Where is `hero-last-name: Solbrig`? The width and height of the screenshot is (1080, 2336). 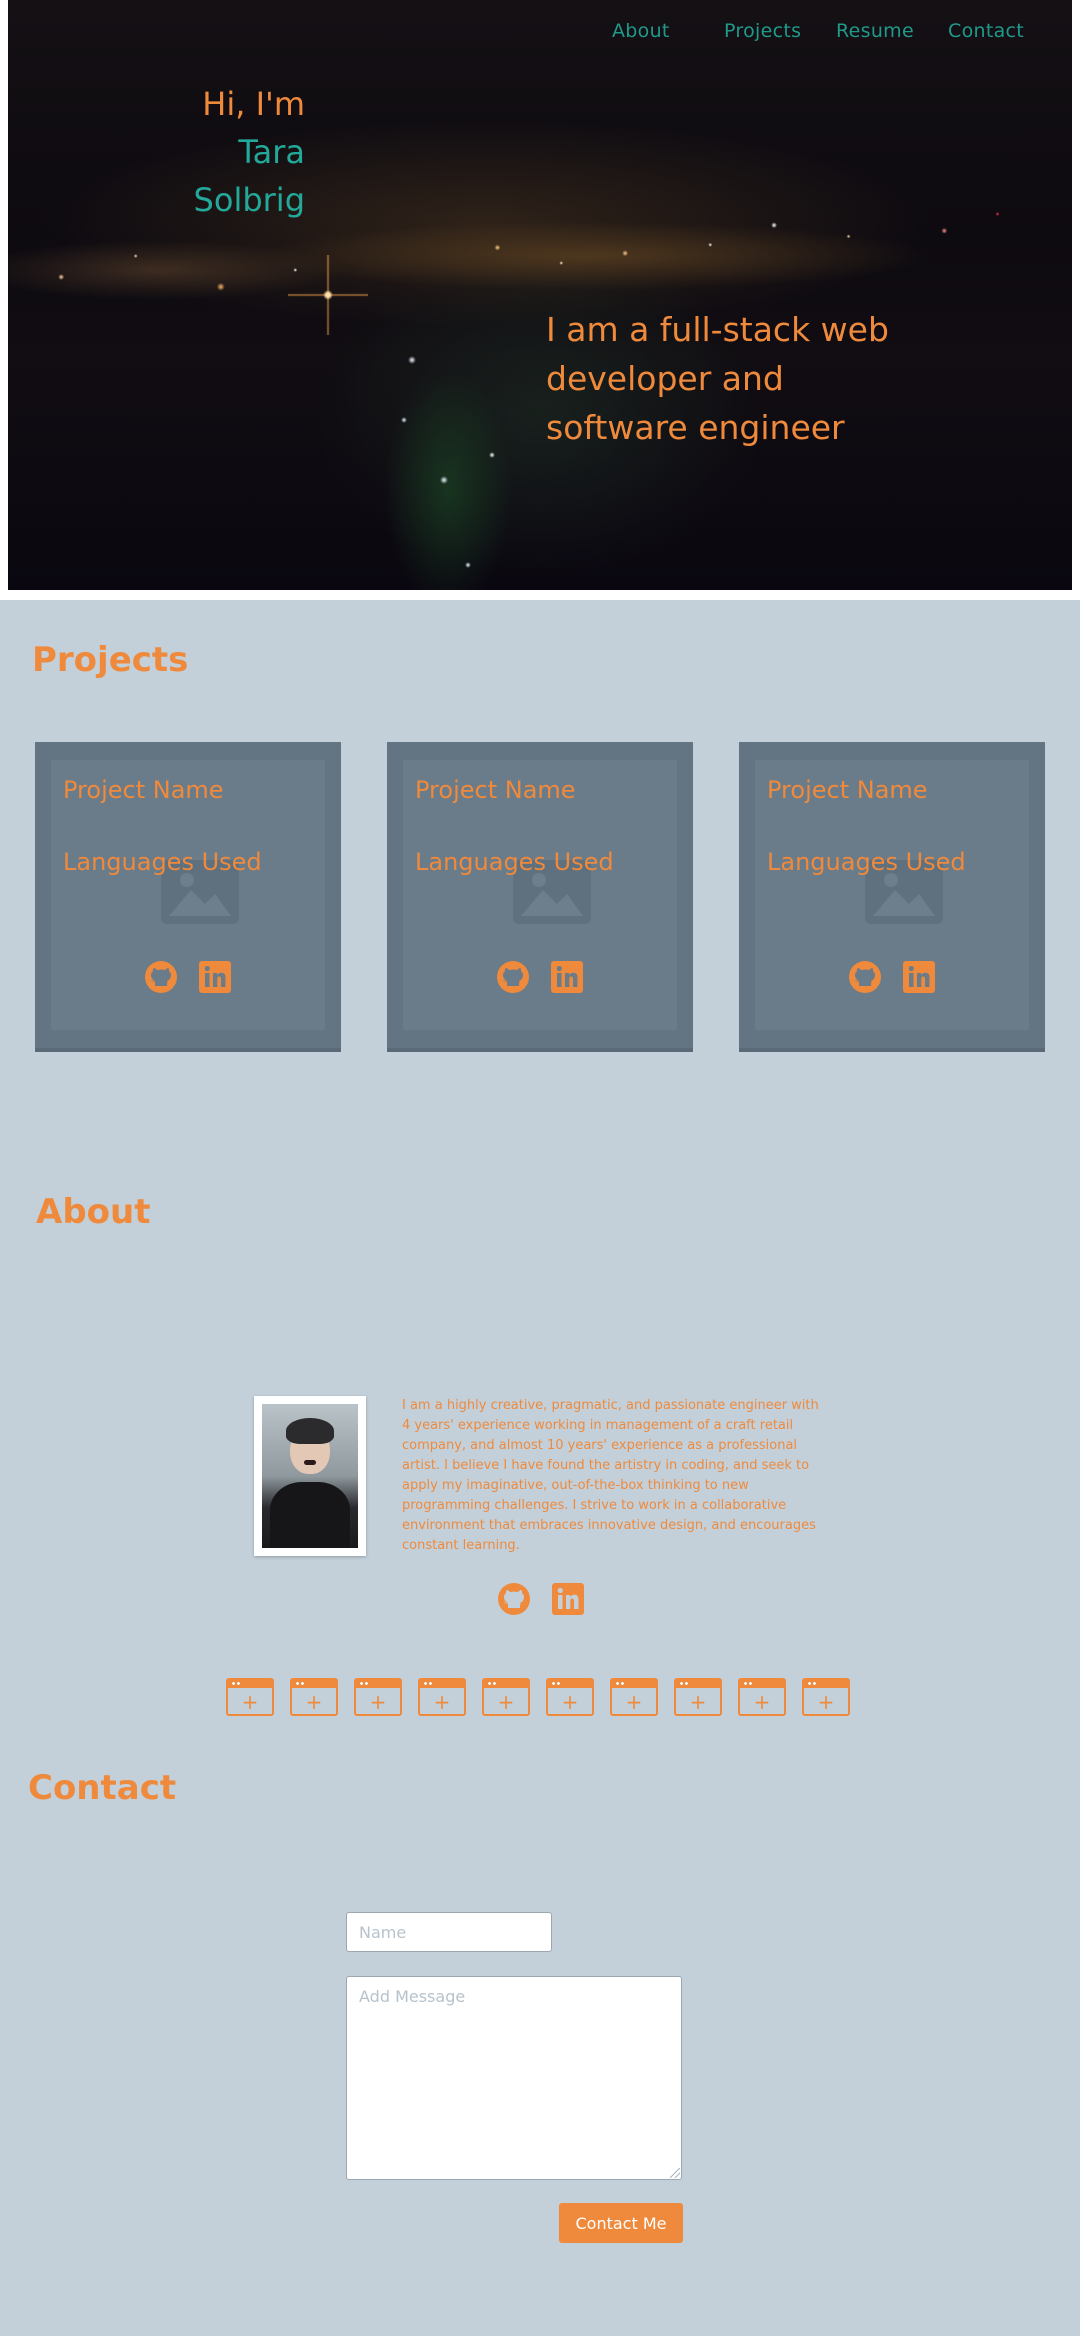 hero-last-name: Solbrig is located at coordinates (249, 200).